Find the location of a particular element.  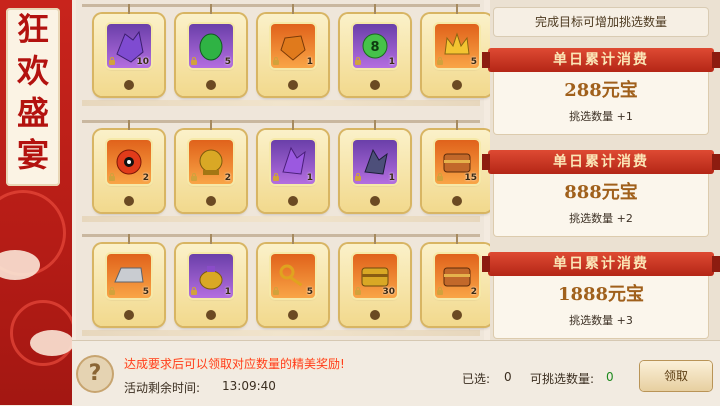

reward-card: 15 is located at coordinates (457, 166).